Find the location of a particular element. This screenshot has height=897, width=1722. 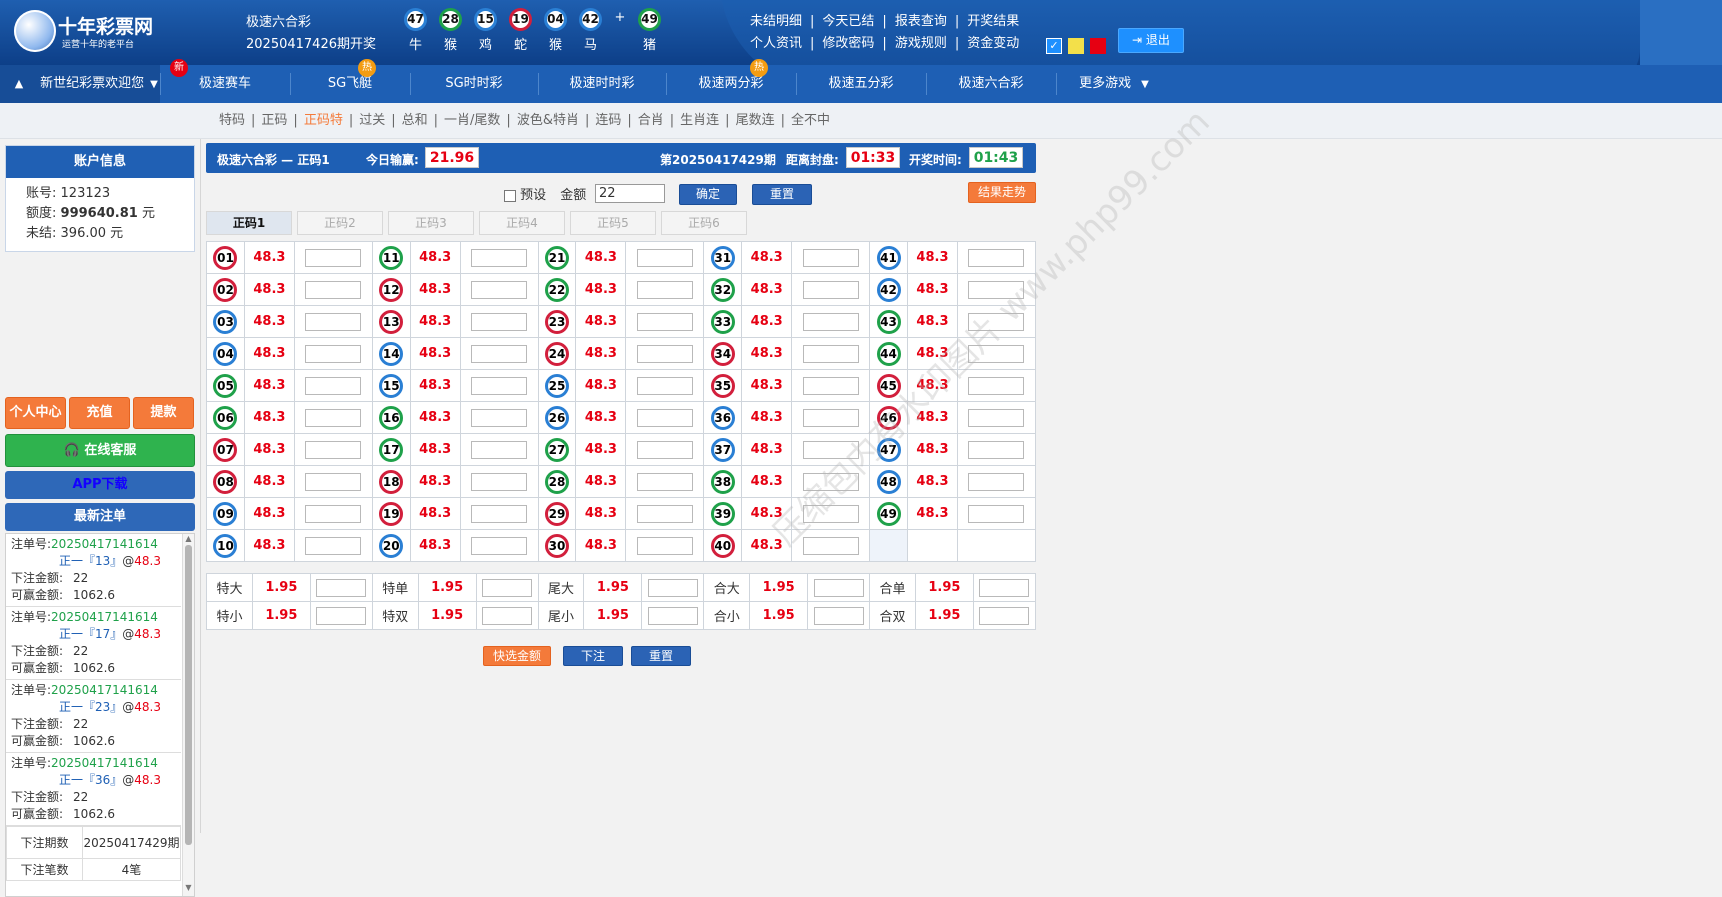

quick-amount-button: 快选金额 is located at coordinates (517, 656).